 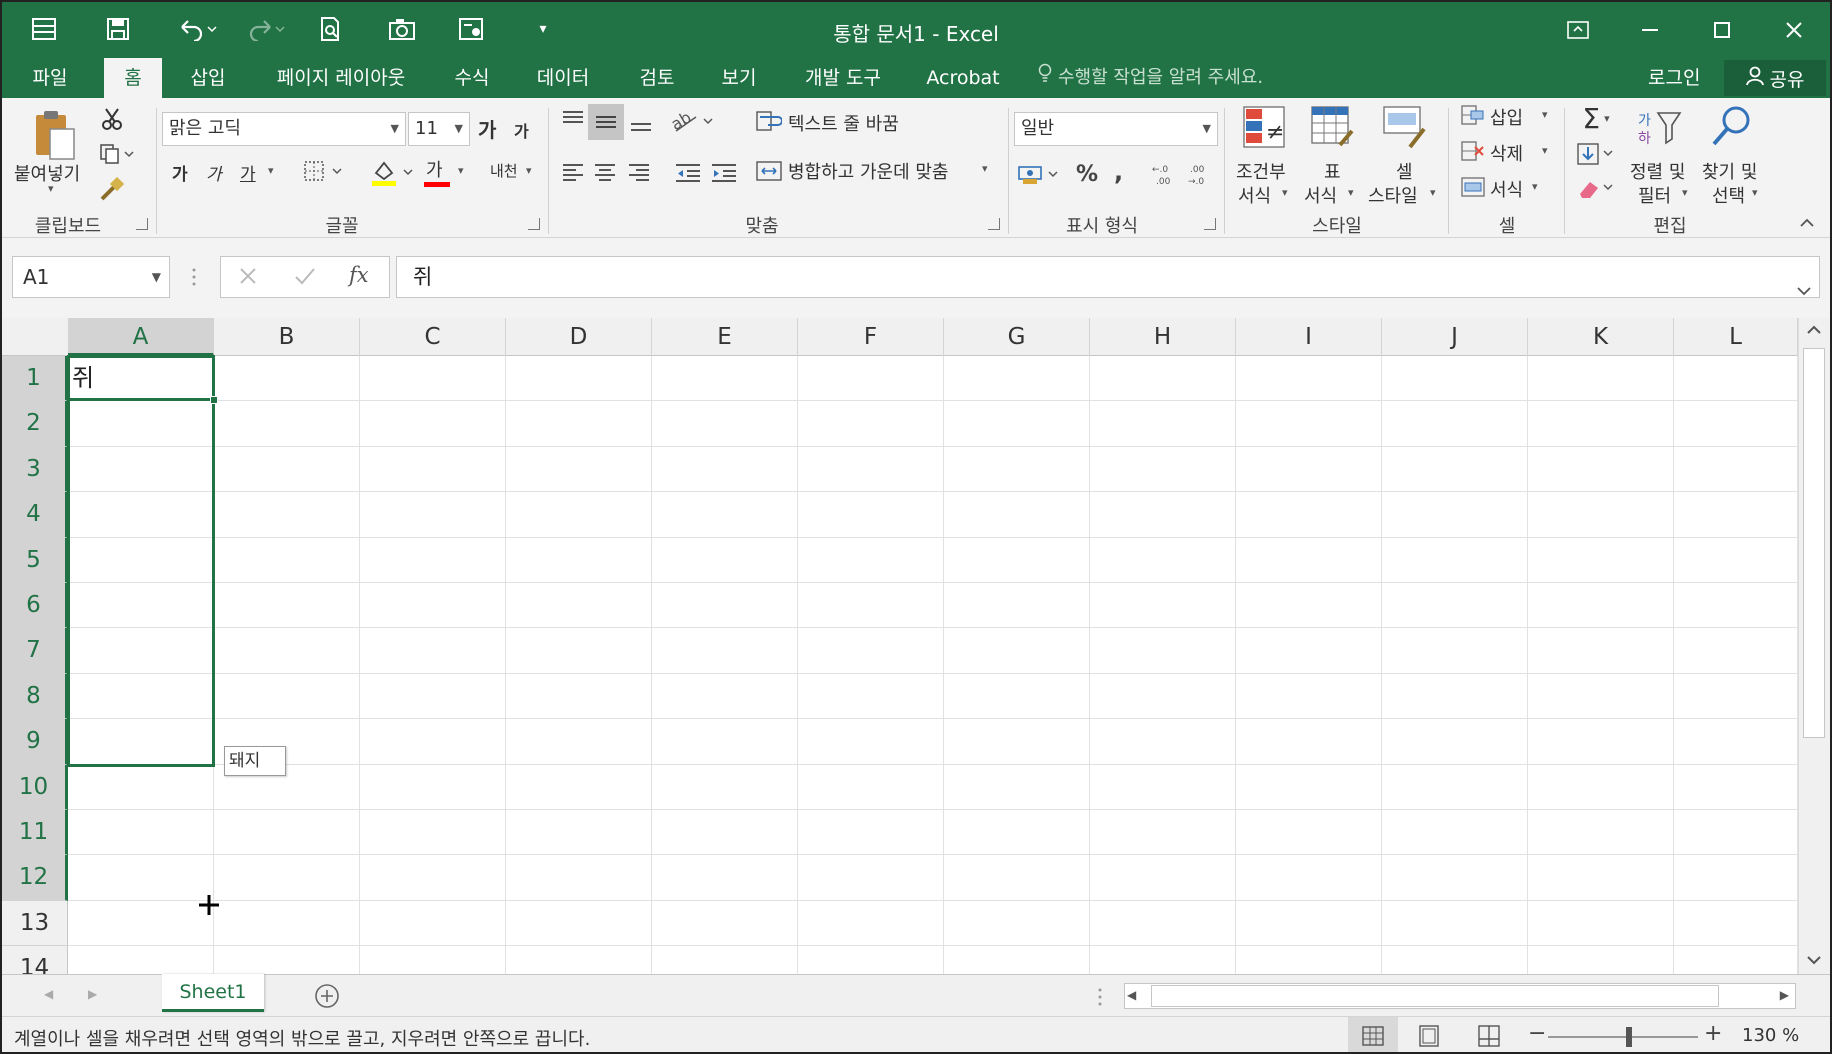 What do you see at coordinates (54, 134) in the screenshot?
I see `paste-icon` at bounding box center [54, 134].